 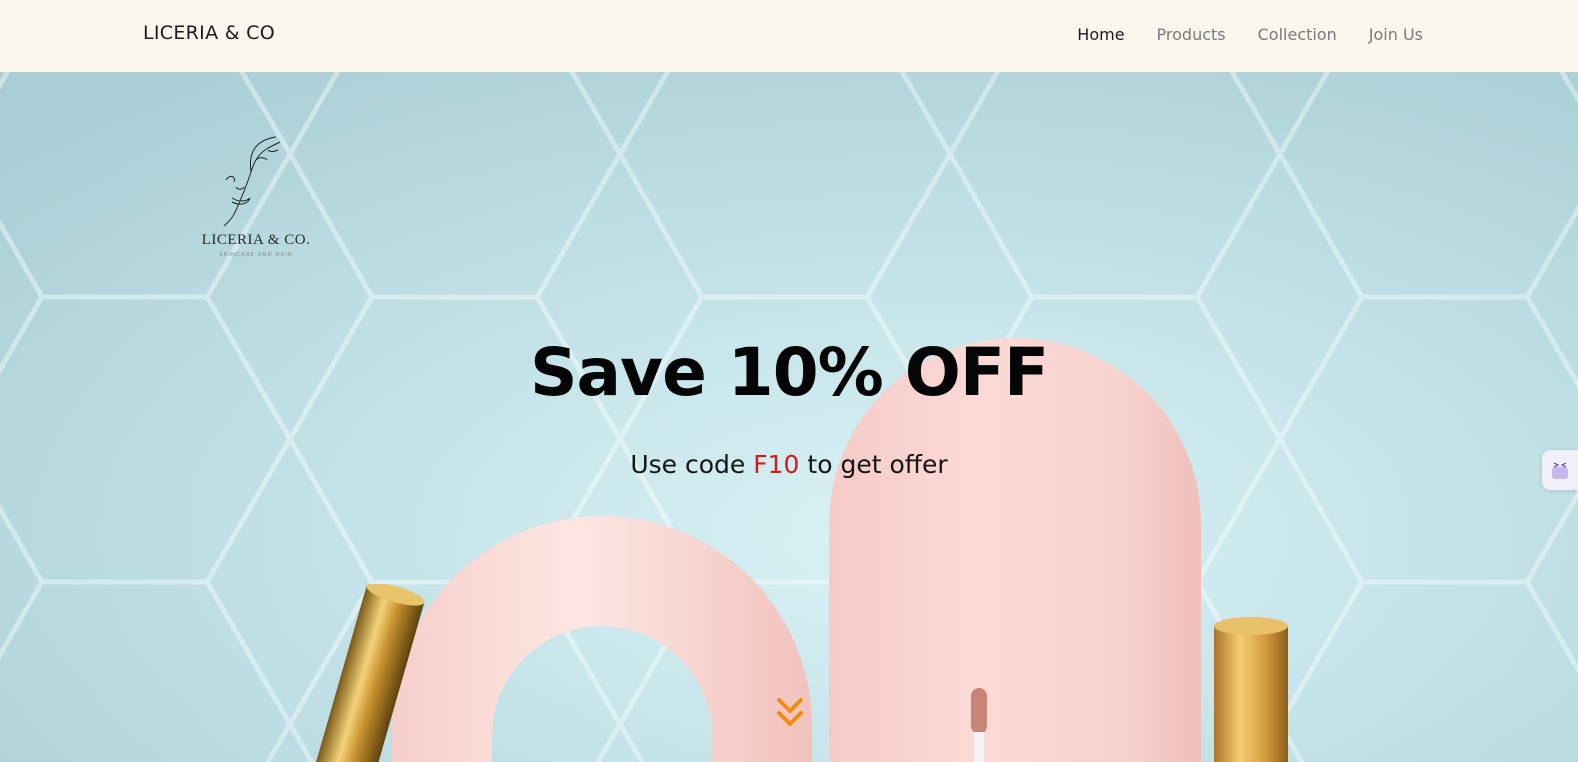 What do you see at coordinates (252, 181) in the screenshot?
I see `face-line-art-icon` at bounding box center [252, 181].